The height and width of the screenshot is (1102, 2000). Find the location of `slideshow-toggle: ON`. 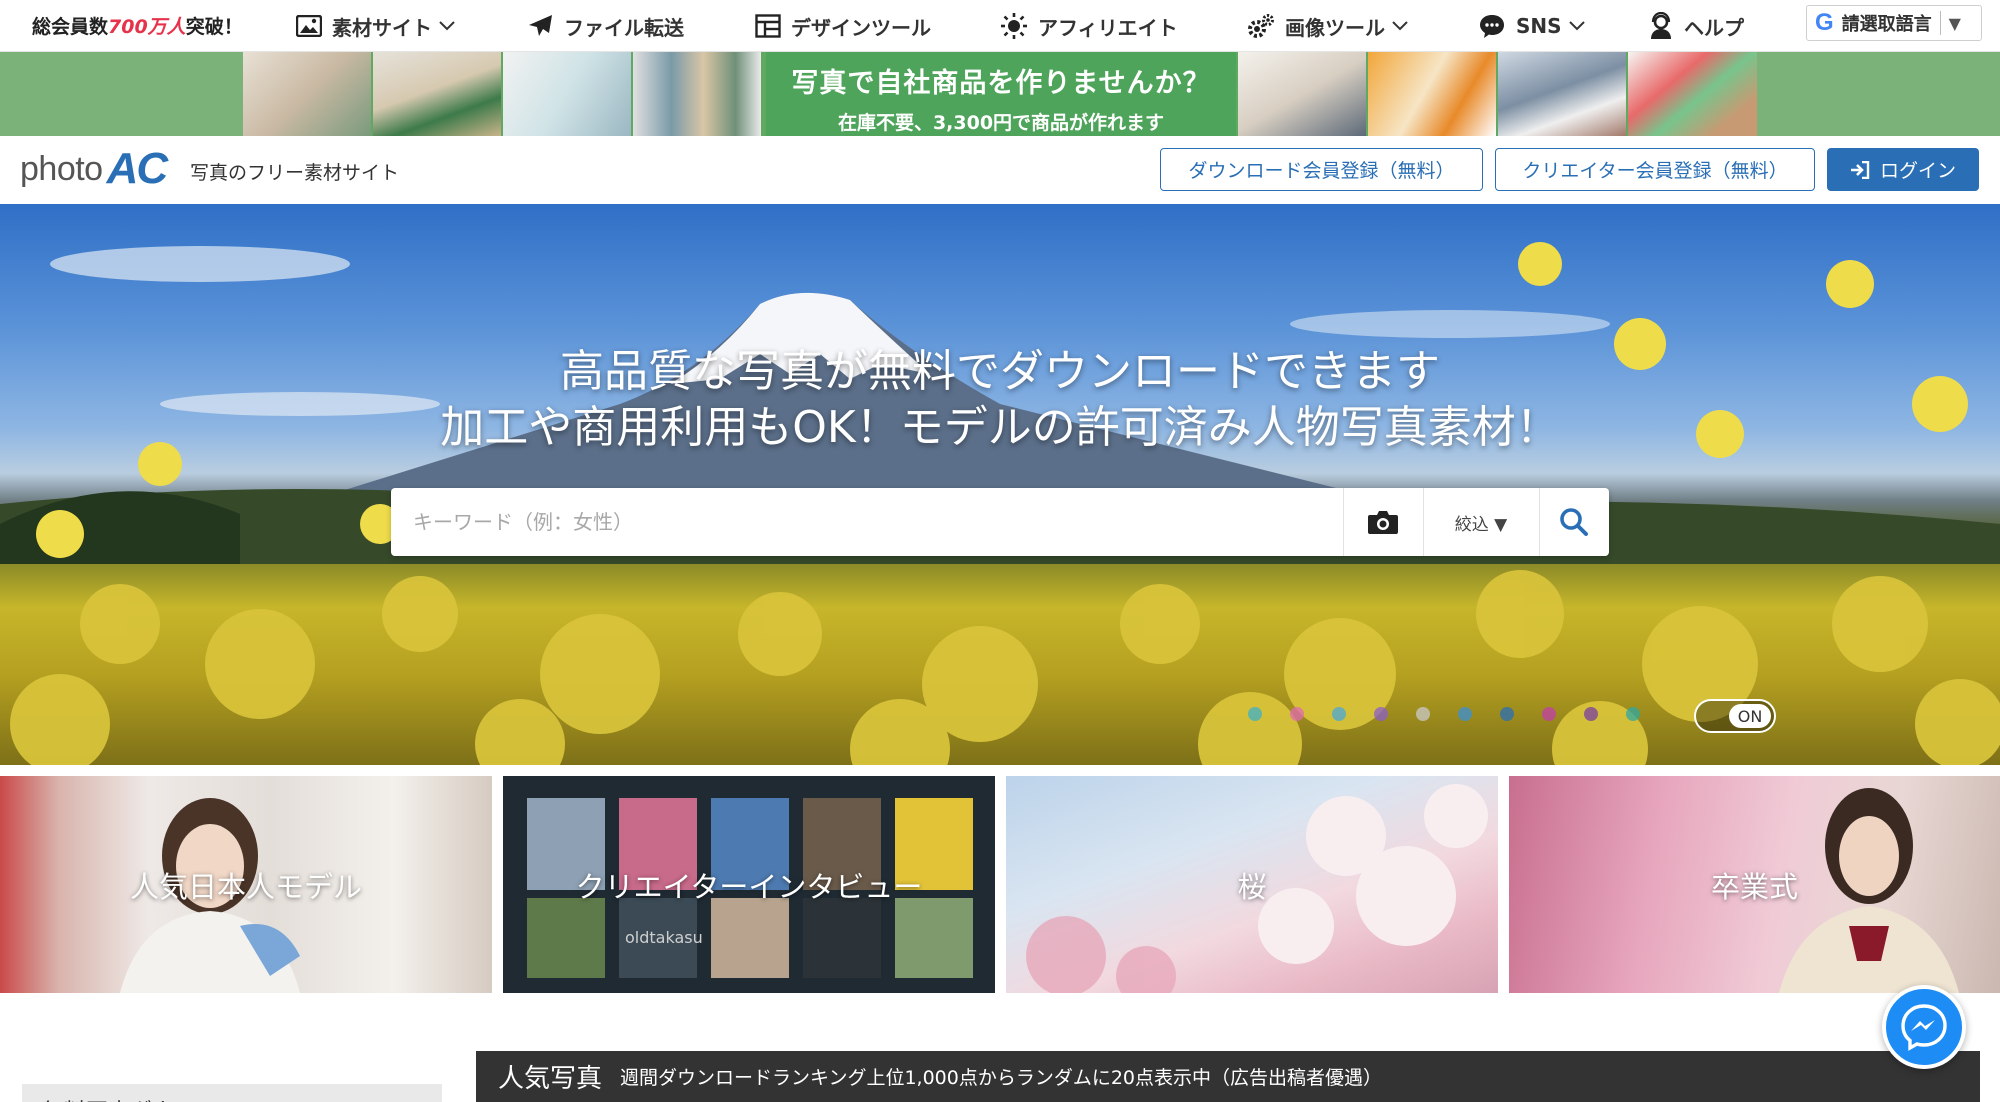

slideshow-toggle: ON is located at coordinates (1735, 716).